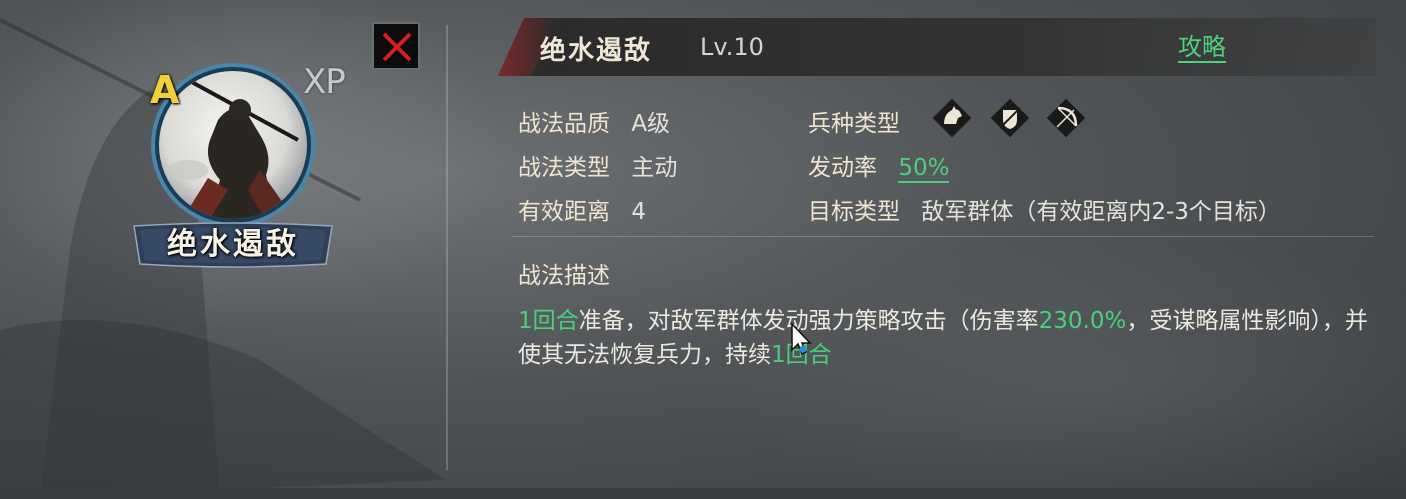  Describe the element at coordinates (564, 124) in the screenshot. I see `quality-label: 战法品质` at that location.